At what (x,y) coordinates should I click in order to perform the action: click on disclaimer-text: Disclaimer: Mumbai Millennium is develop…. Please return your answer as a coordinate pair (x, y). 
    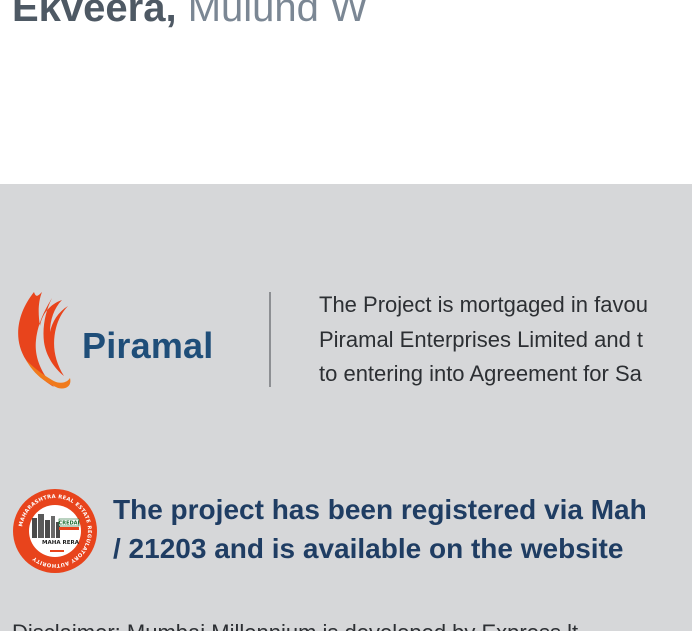
    Looking at the image, I should click on (352, 624).